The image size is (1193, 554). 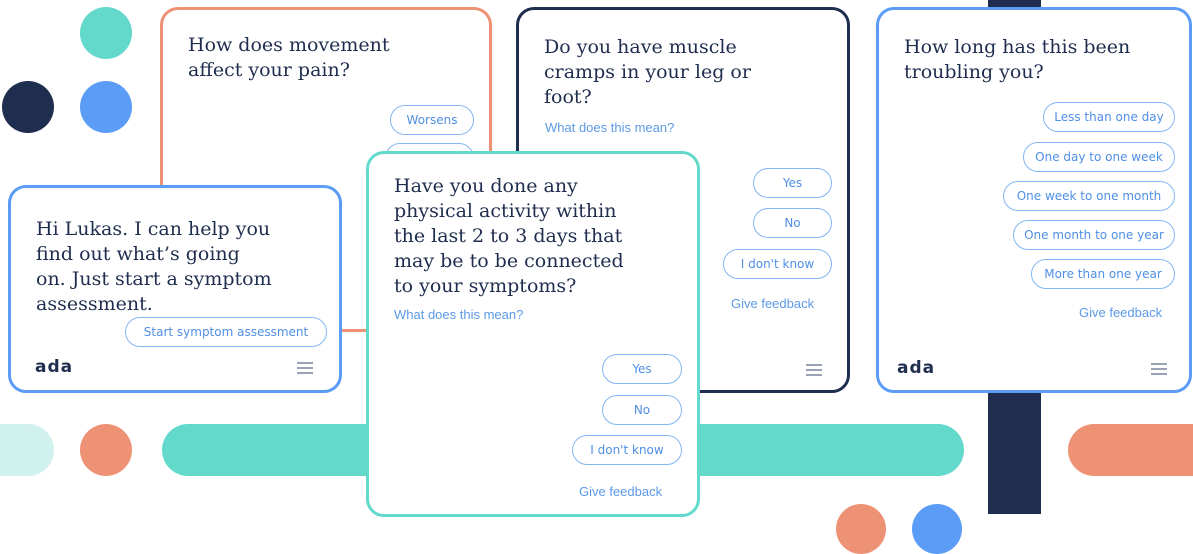 What do you see at coordinates (1099, 157) in the screenshot?
I see `answer-one-day-to-one-week-button: One day to one week` at bounding box center [1099, 157].